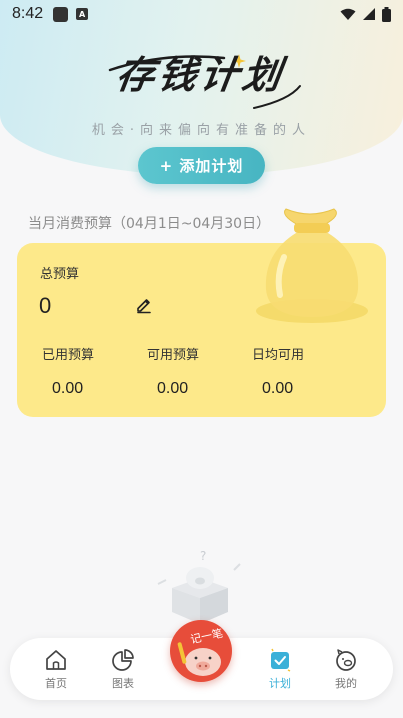 This screenshot has width=403, height=718. What do you see at coordinates (280, 683) in the screenshot?
I see `tab-plan-label: 计划` at bounding box center [280, 683].